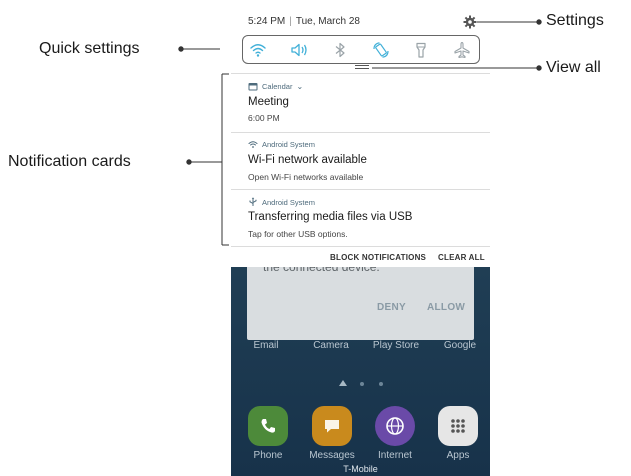 This screenshot has height=476, width=631. I want to click on dock-label-phone: Phone, so click(268, 455).